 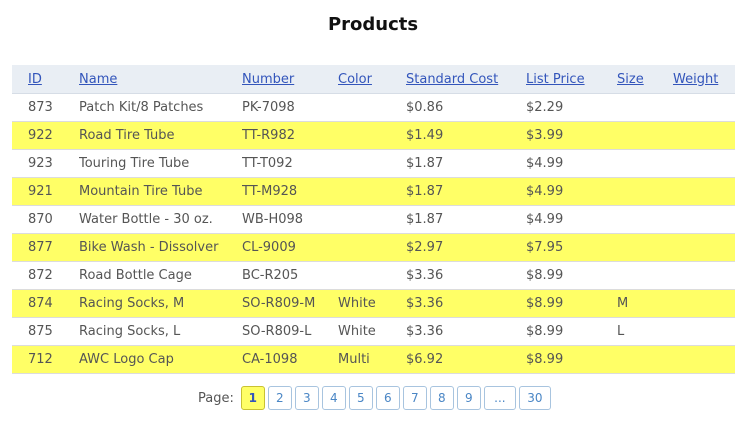 What do you see at coordinates (45, 163) in the screenshot?
I see `cell-id: 923` at bounding box center [45, 163].